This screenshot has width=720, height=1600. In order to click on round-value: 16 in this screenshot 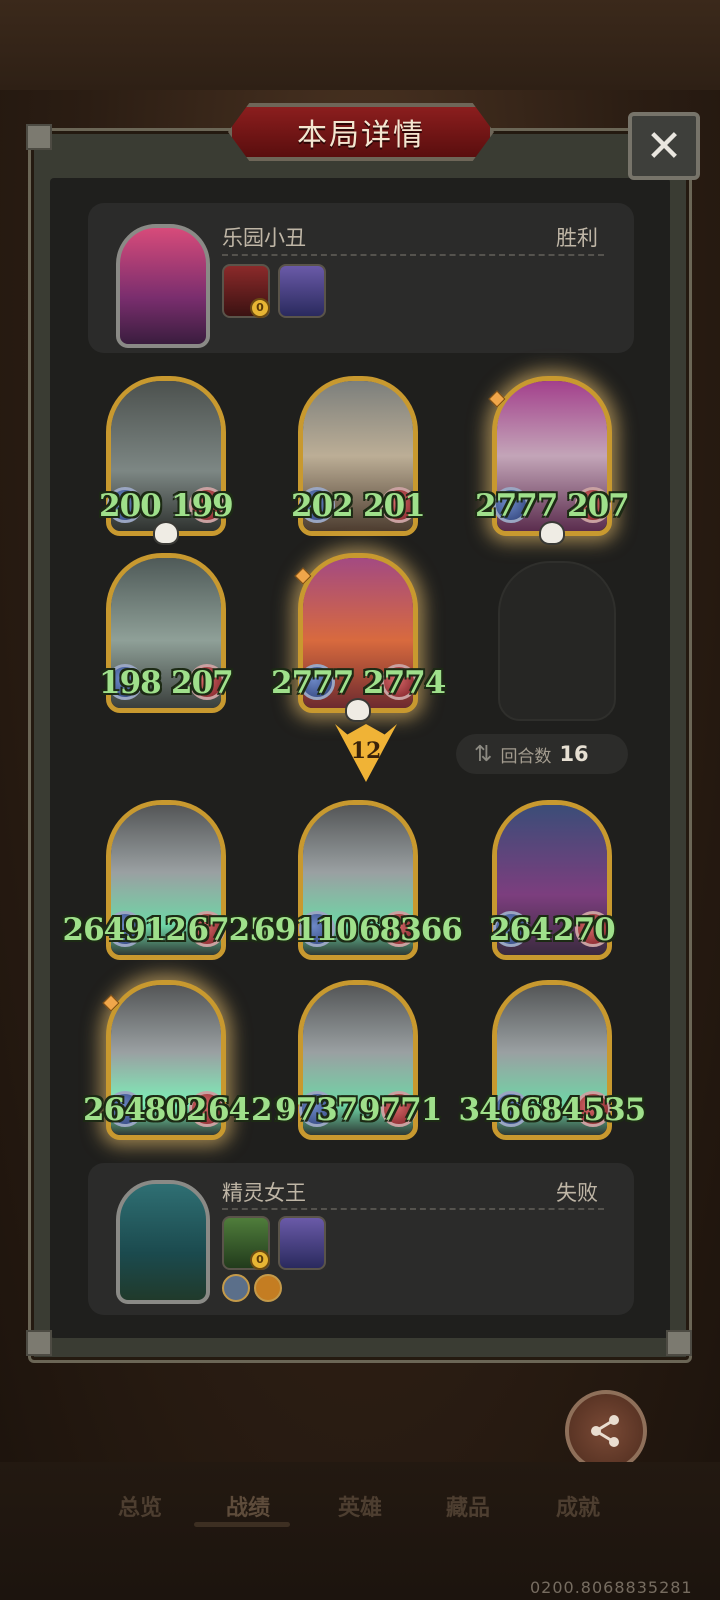, I will do `click(574, 754)`.